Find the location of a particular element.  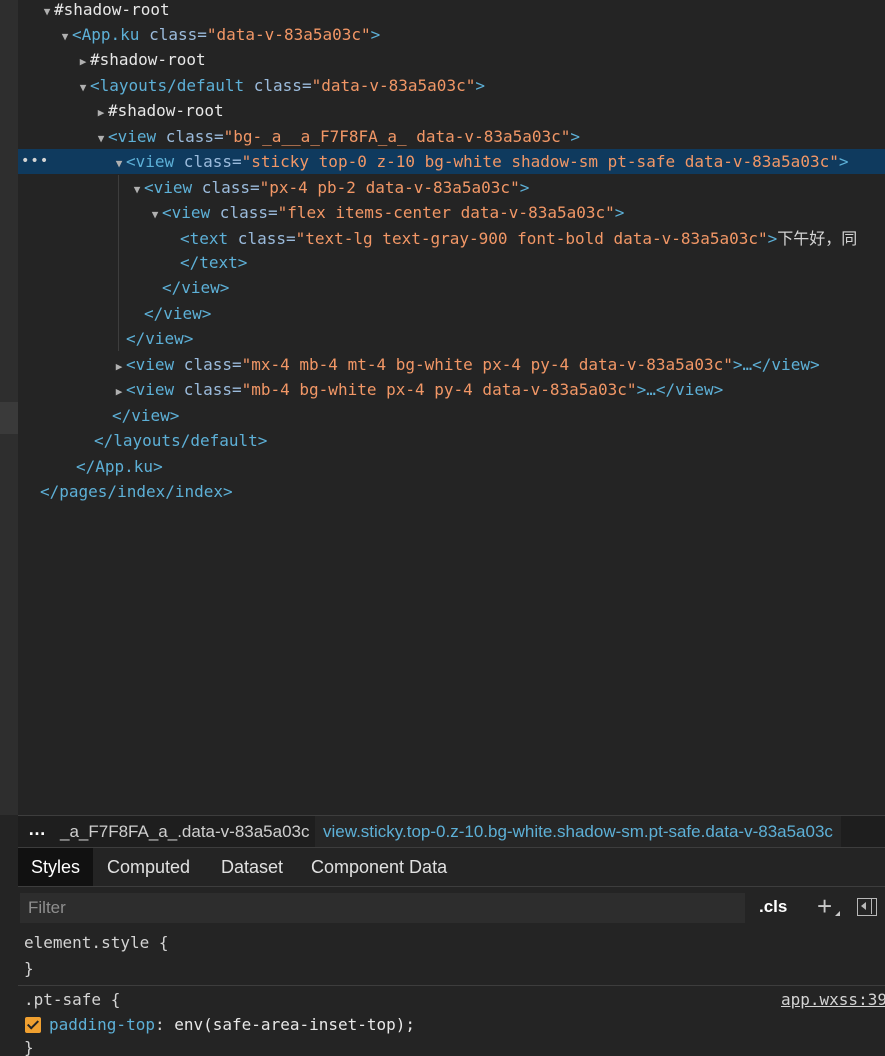

new-rule-plus-icon: + is located at coordinates (824, 906).